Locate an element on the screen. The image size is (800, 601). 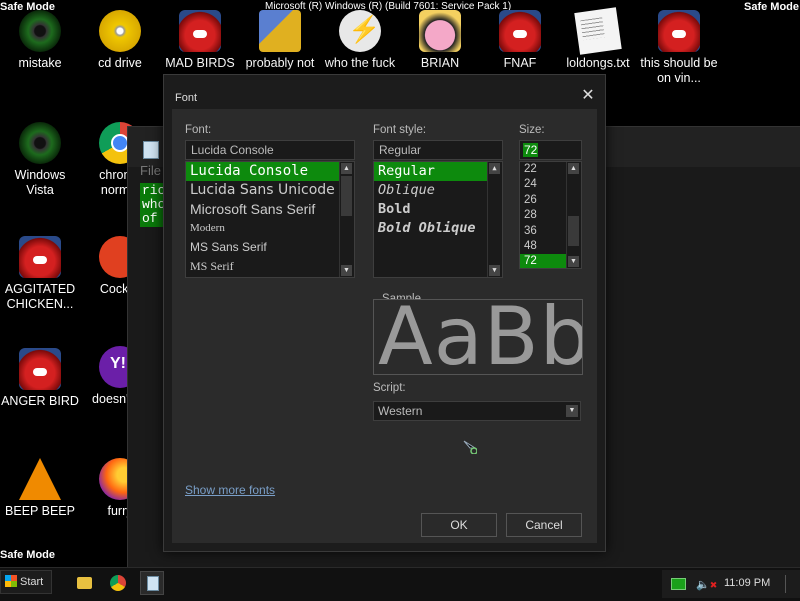
list-item: Bold is located at coordinates (438, 209).